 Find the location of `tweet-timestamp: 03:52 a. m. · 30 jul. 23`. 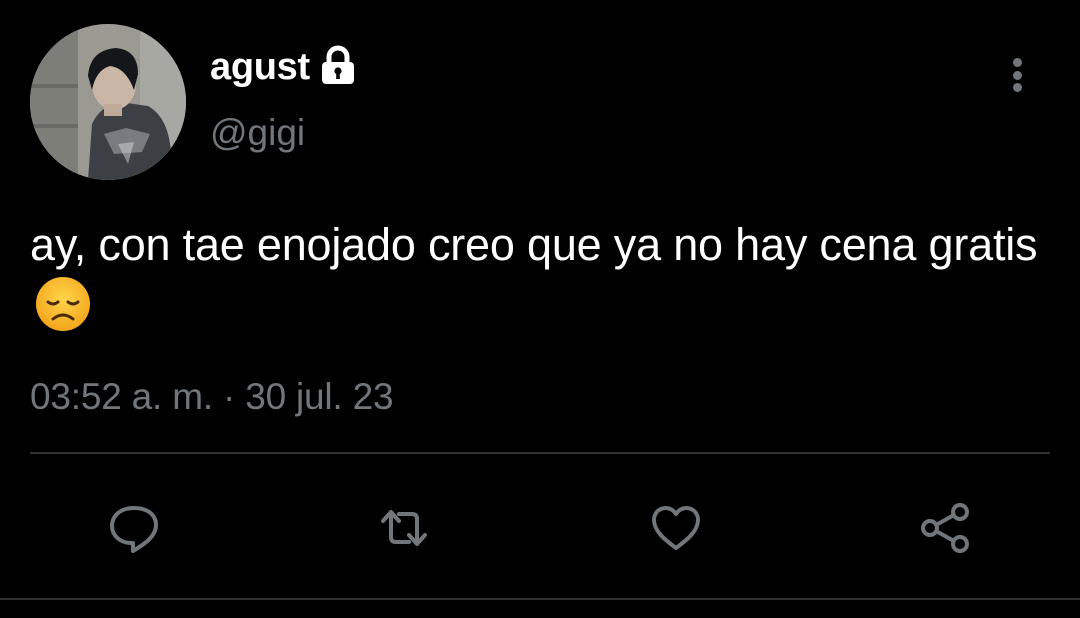

tweet-timestamp: 03:52 a. m. · 30 jul. 23 is located at coordinates (212, 397).